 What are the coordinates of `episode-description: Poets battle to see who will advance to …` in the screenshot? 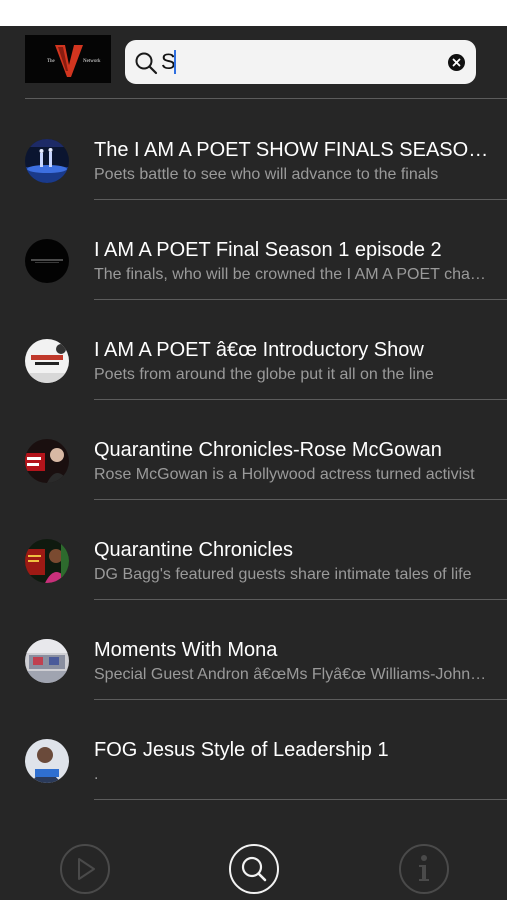 It's located at (266, 174).